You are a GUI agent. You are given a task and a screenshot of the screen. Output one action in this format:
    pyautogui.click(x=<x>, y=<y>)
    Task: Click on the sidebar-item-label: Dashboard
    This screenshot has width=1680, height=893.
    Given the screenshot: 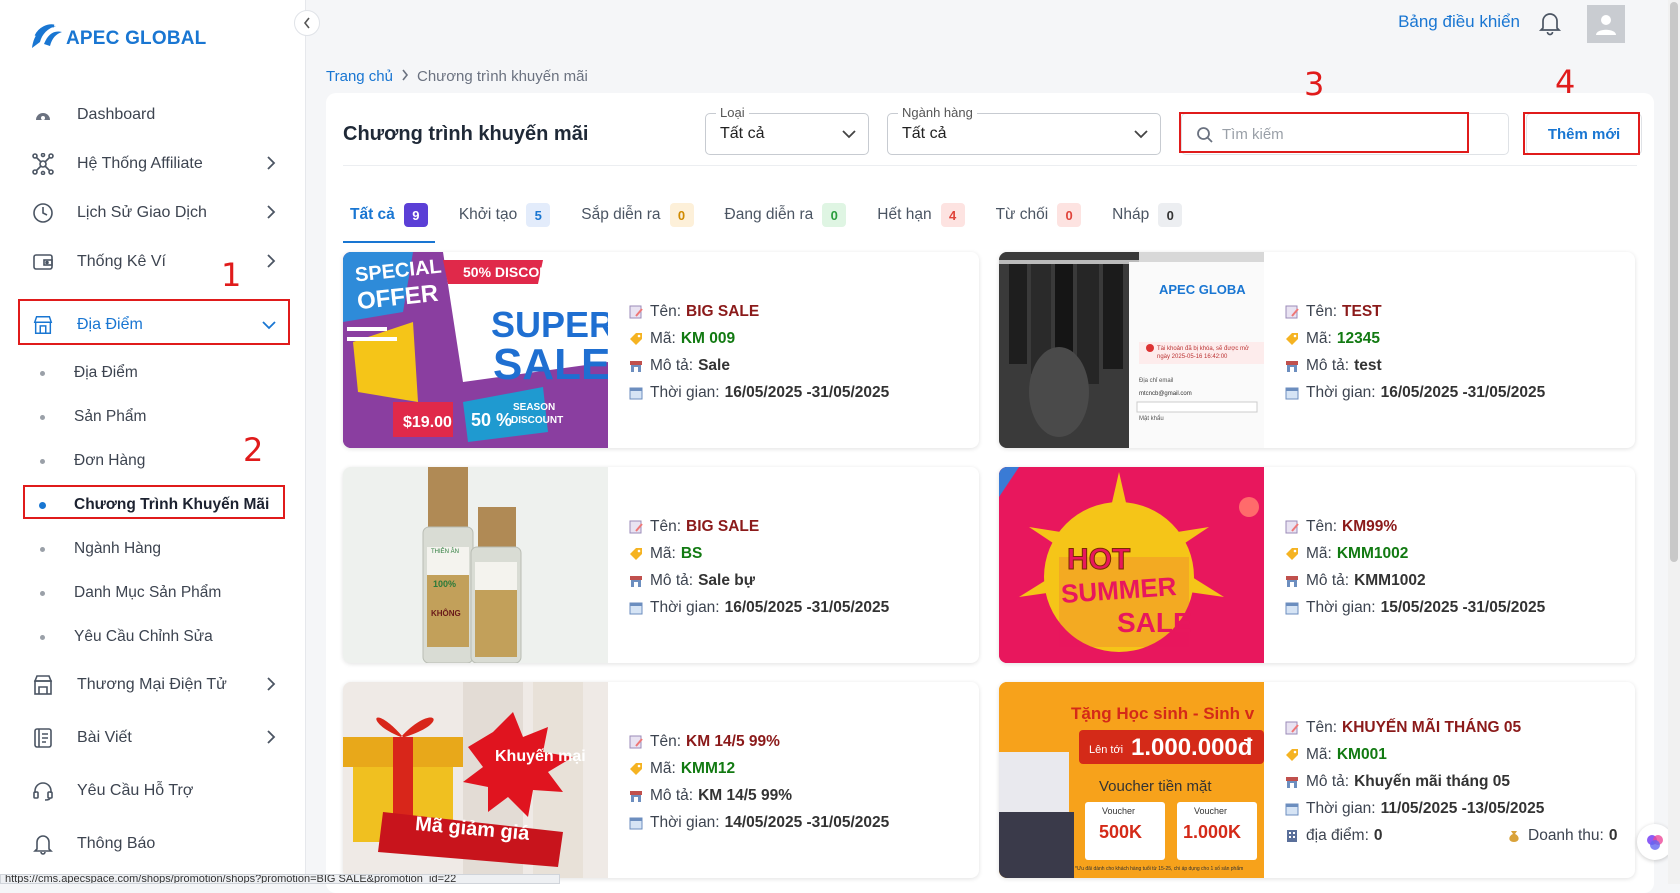 What is the action you would take?
    pyautogui.click(x=116, y=114)
    